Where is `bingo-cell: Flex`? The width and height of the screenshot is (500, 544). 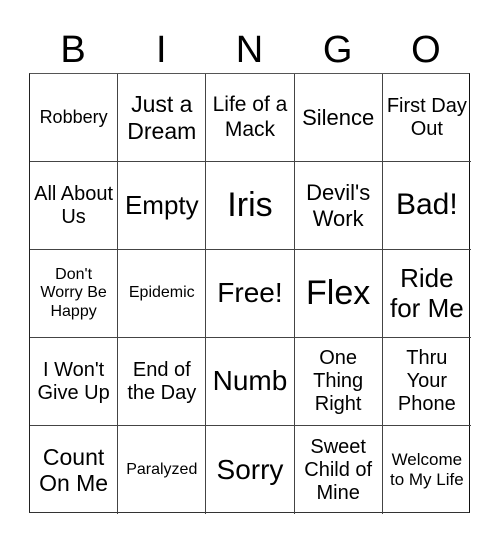 bingo-cell: Flex is located at coordinates (338, 294).